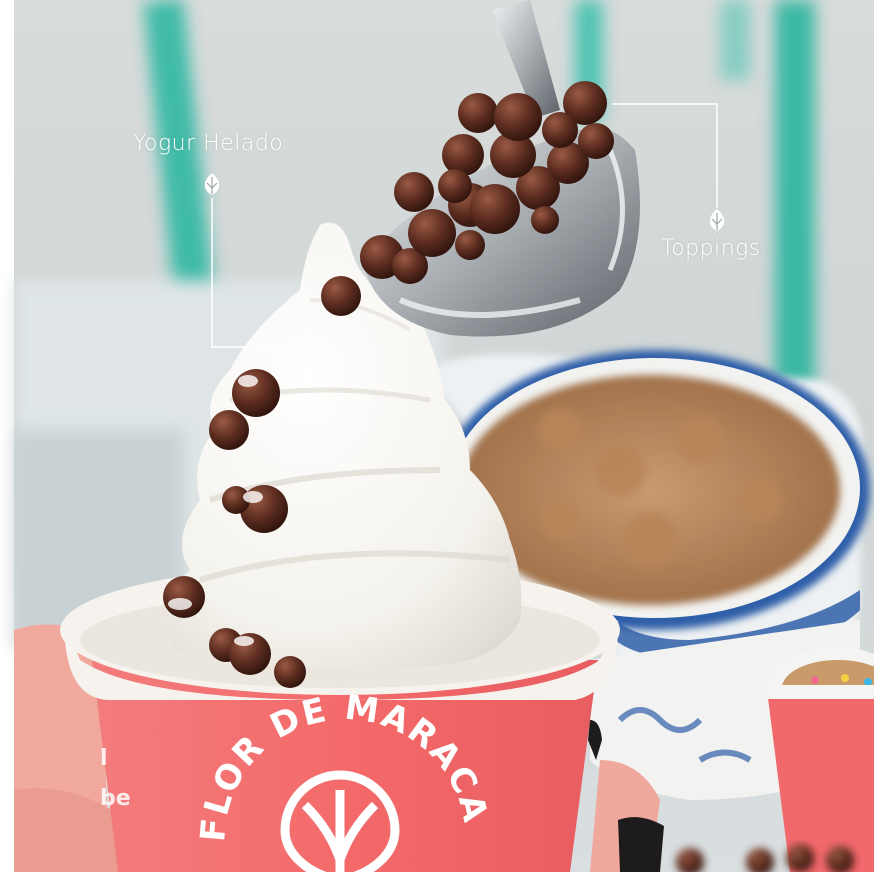 This screenshot has width=874, height=872. What do you see at coordinates (711, 248) in the screenshot?
I see `toppings-callout-label: Toppings` at bounding box center [711, 248].